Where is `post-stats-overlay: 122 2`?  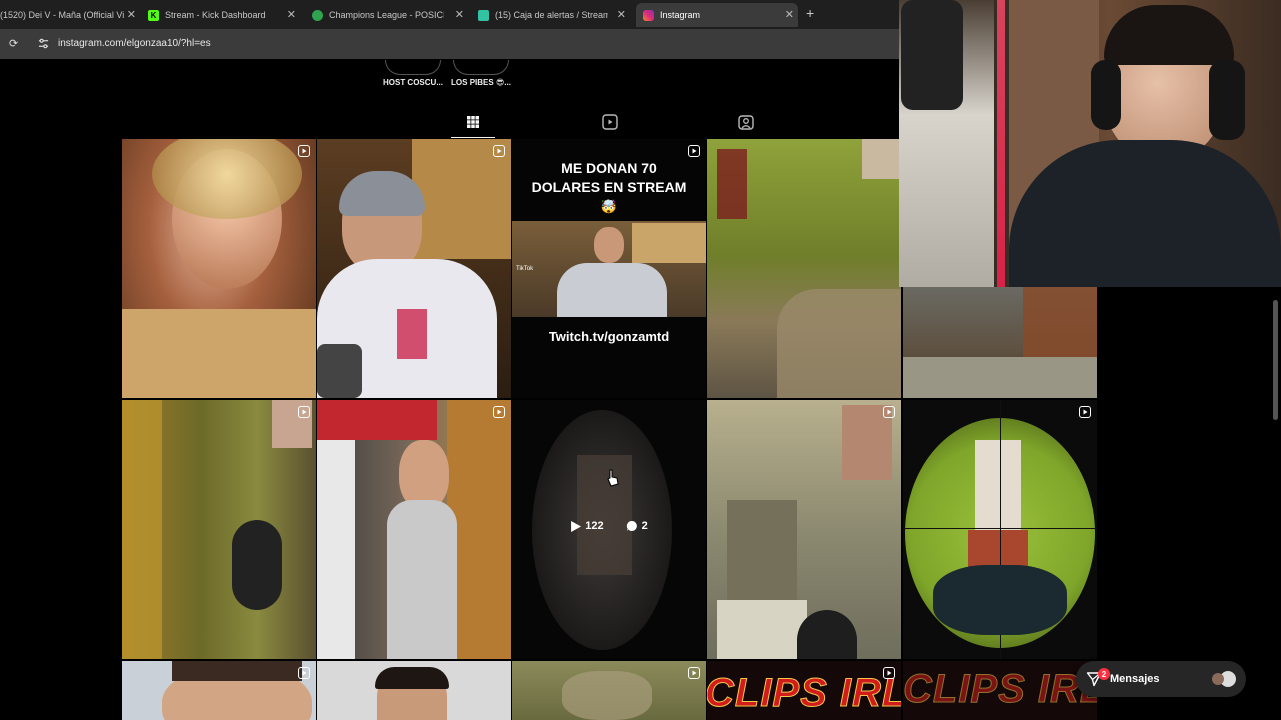
post-stats-overlay: 122 2 is located at coordinates (609, 526).